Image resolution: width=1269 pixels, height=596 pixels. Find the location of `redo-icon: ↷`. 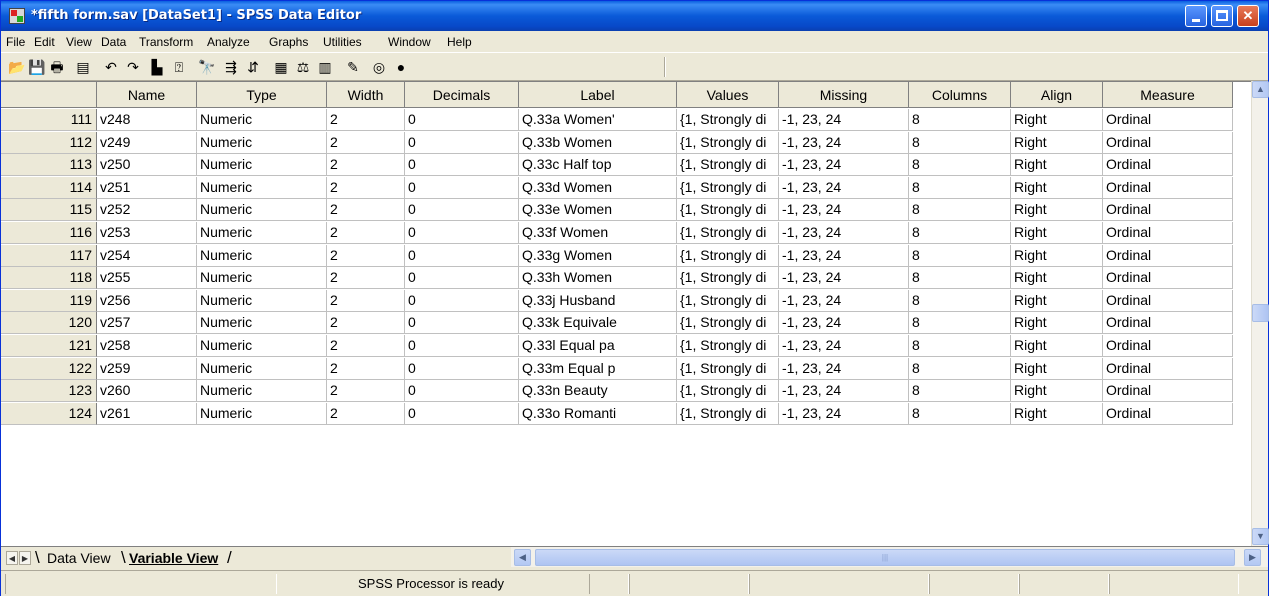

redo-icon: ↷ is located at coordinates (133, 67).